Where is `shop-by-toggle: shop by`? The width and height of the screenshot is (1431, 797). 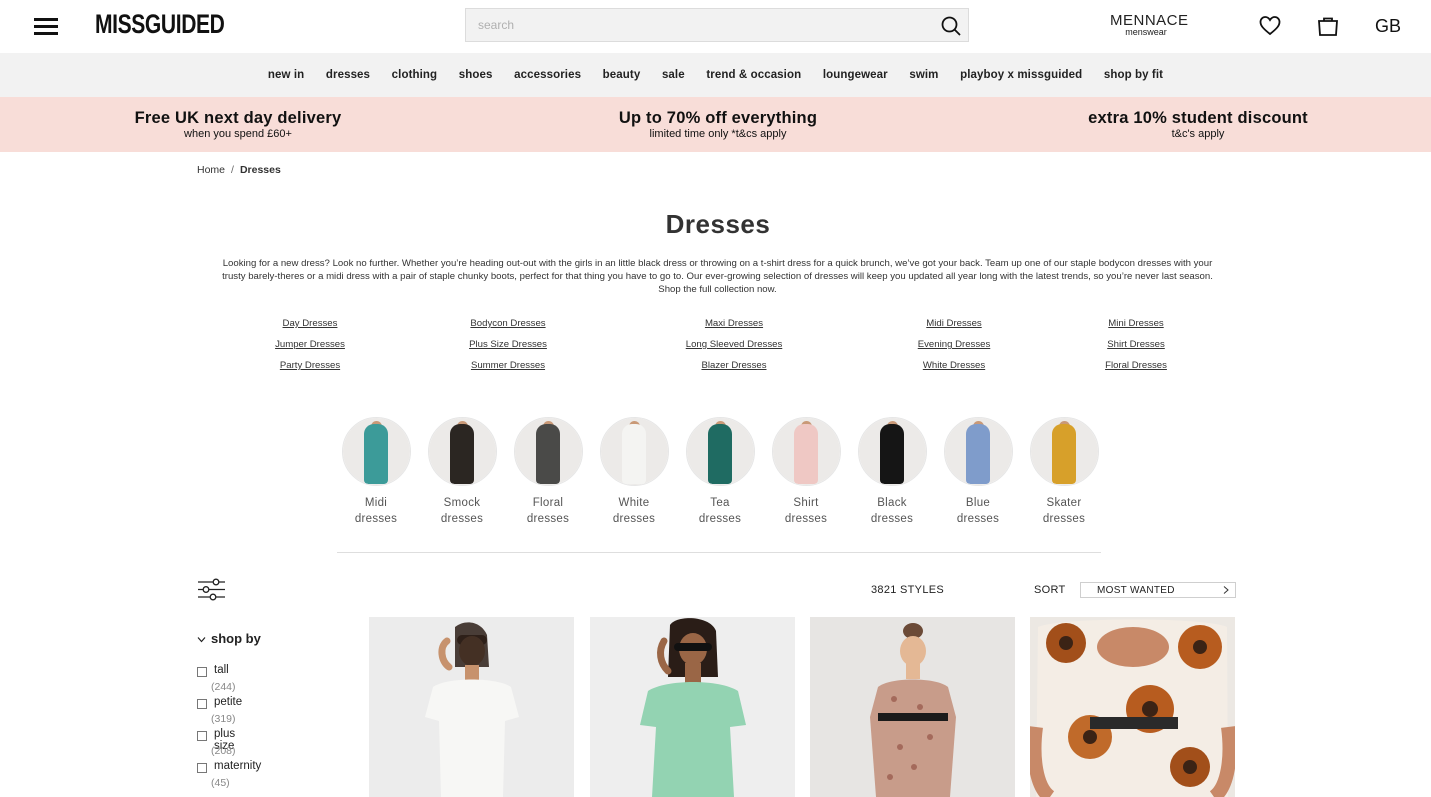
shop-by-toggle: shop by is located at coordinates (229, 638).